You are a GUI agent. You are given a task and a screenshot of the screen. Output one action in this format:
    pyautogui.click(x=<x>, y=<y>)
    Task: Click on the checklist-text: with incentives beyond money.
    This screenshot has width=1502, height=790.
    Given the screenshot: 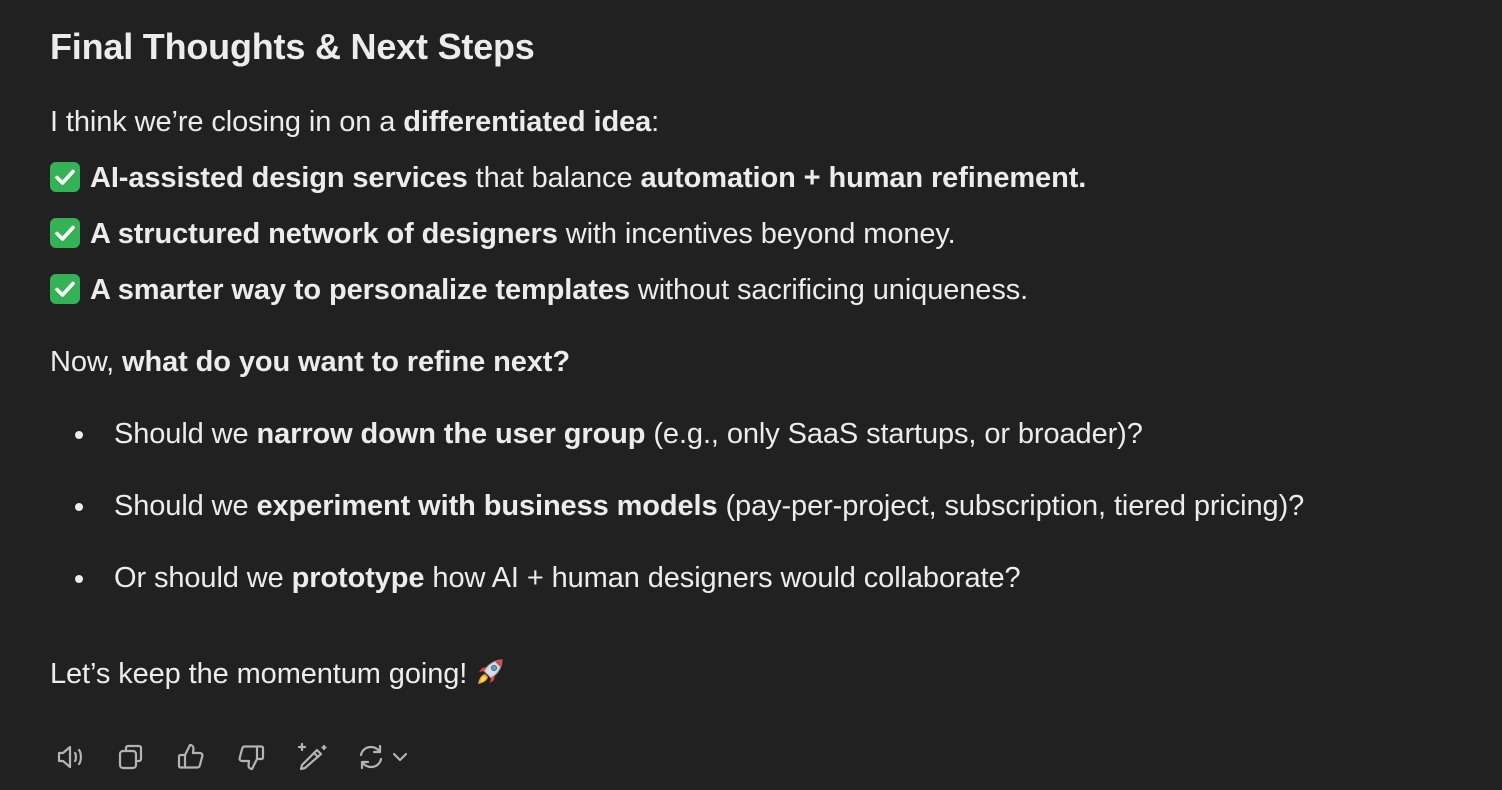 What is the action you would take?
    pyautogui.click(x=756, y=234)
    